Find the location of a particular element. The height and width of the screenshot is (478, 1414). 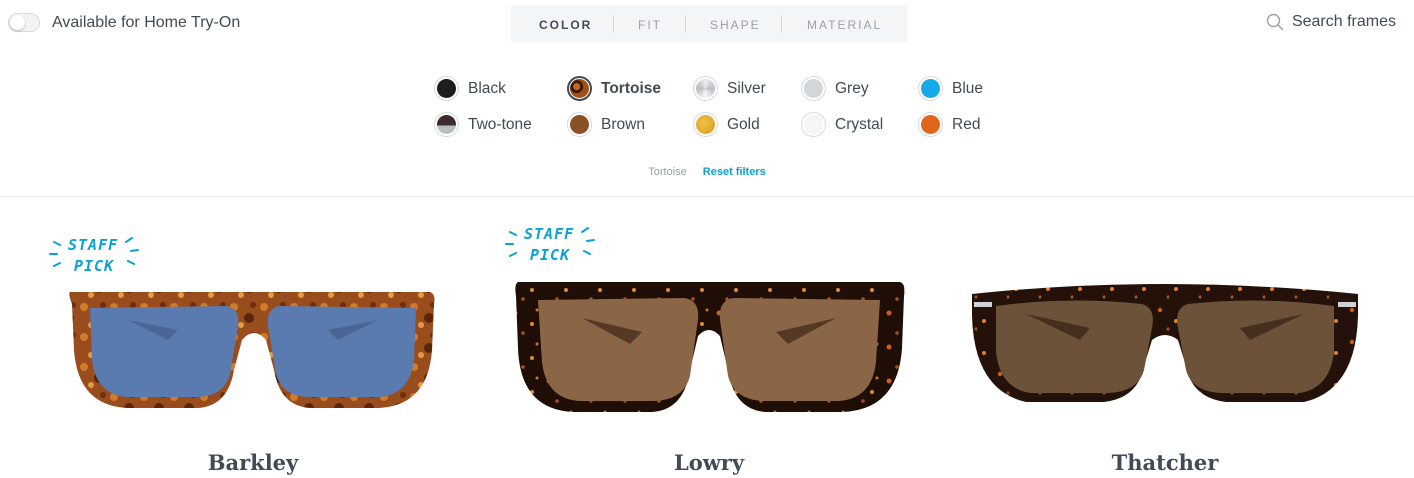

color-option-crystal: Crystal is located at coordinates (842, 124).